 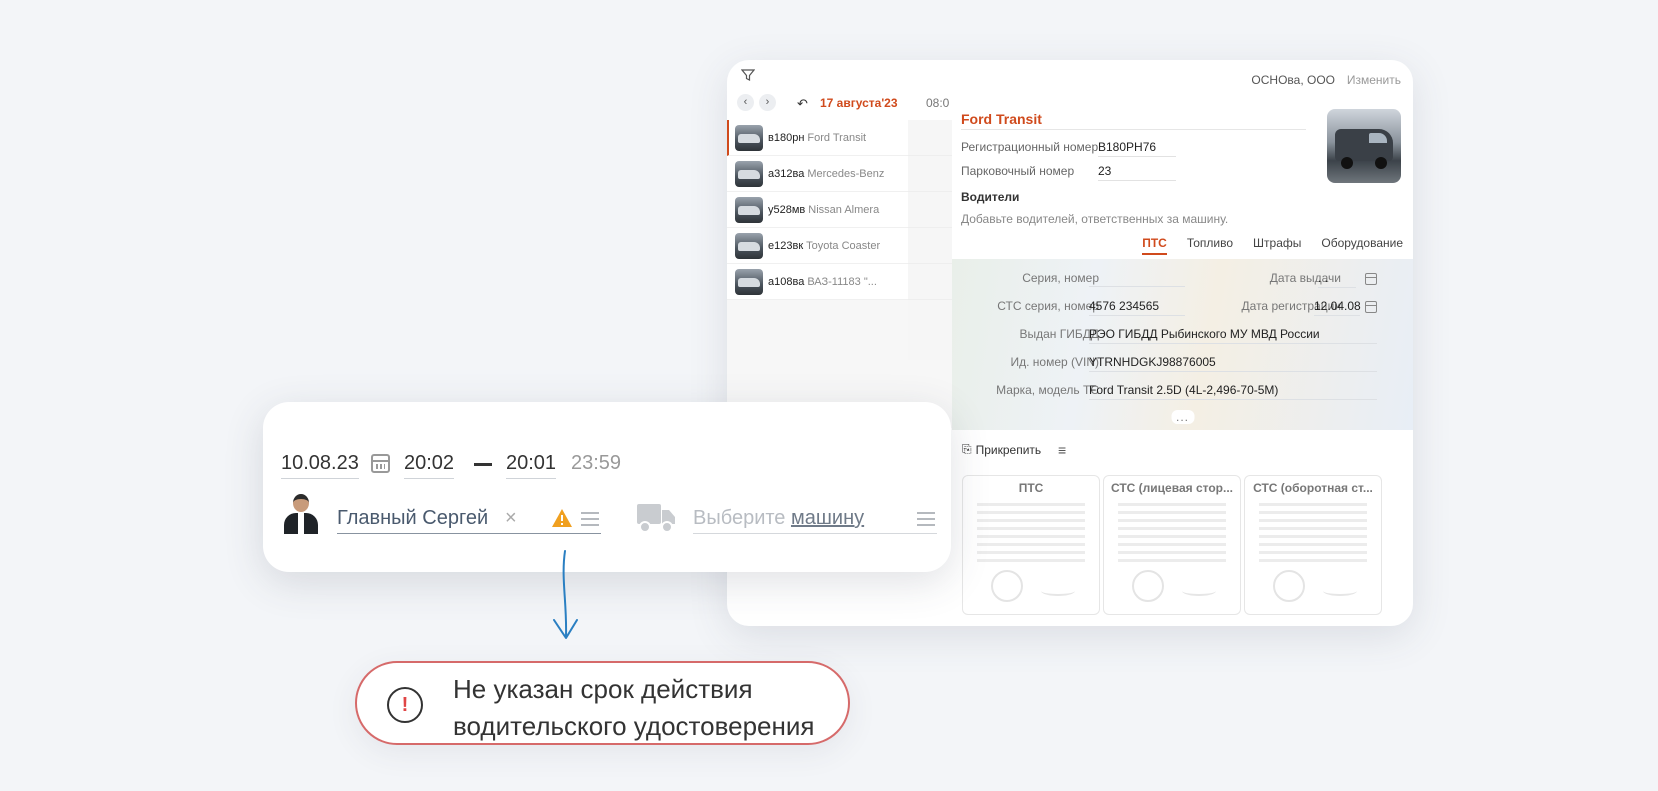 What do you see at coordinates (967, 449) in the screenshot?
I see `paperclip-icon: ⎘` at bounding box center [967, 449].